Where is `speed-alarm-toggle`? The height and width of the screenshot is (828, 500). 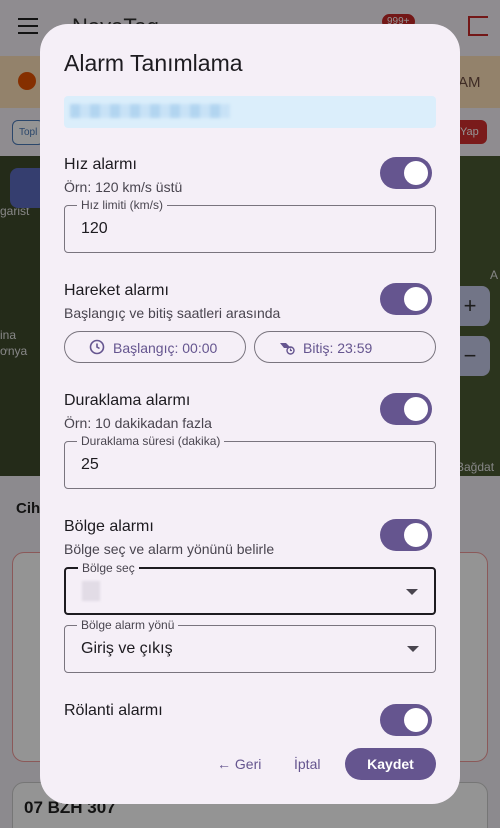 speed-alarm-toggle is located at coordinates (406, 173).